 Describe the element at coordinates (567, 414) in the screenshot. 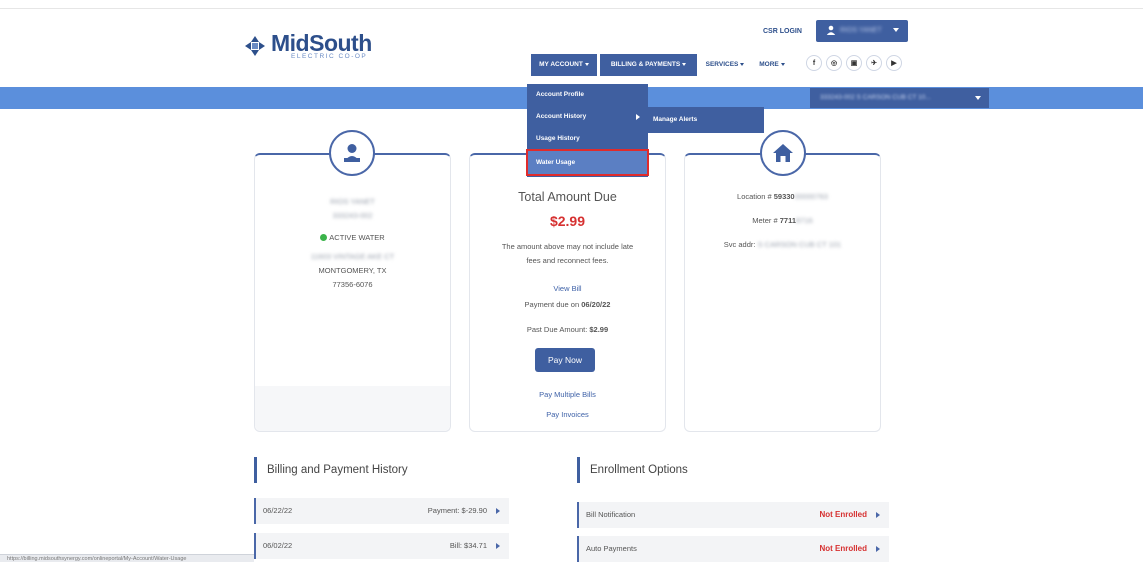

I see `pay-invoices-link: Pay Invoices` at that location.